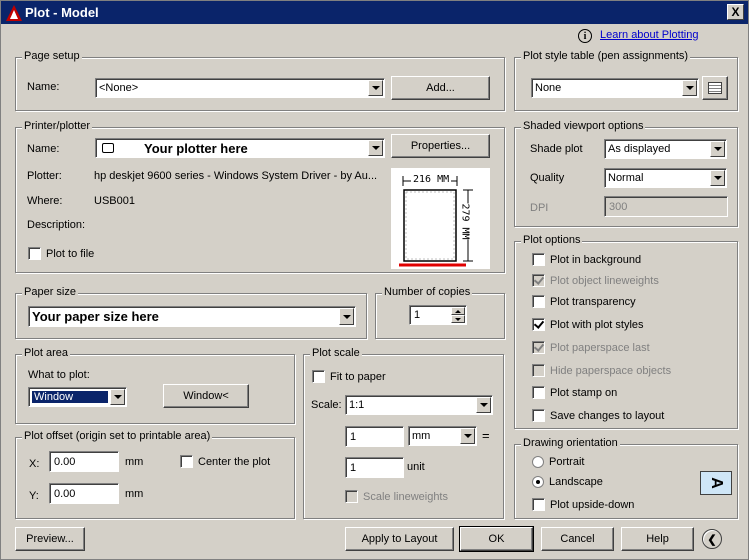 The height and width of the screenshot is (560, 749). I want to click on paper-size-legend: Paper size, so click(50, 292).